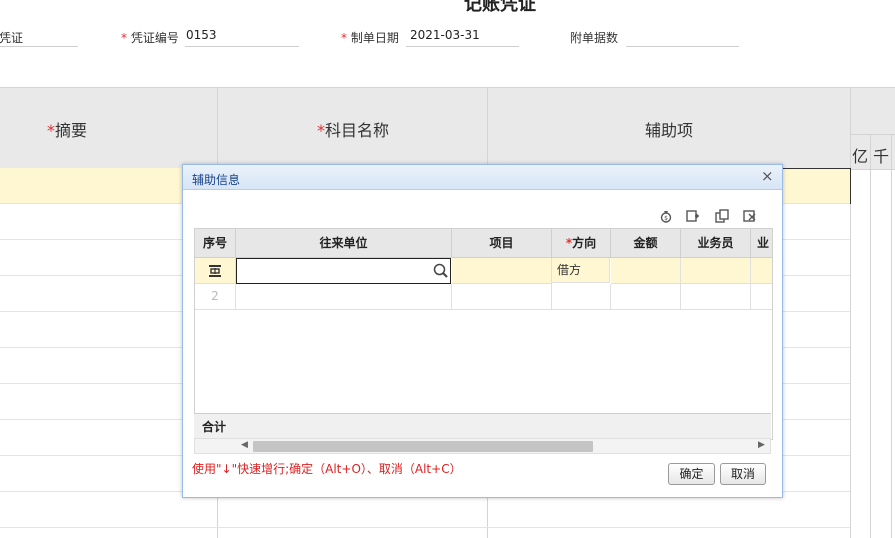 The height and width of the screenshot is (538, 895). Describe the element at coordinates (150, 38) in the screenshot. I see `voucher-no-label: * 凭证编号` at that location.